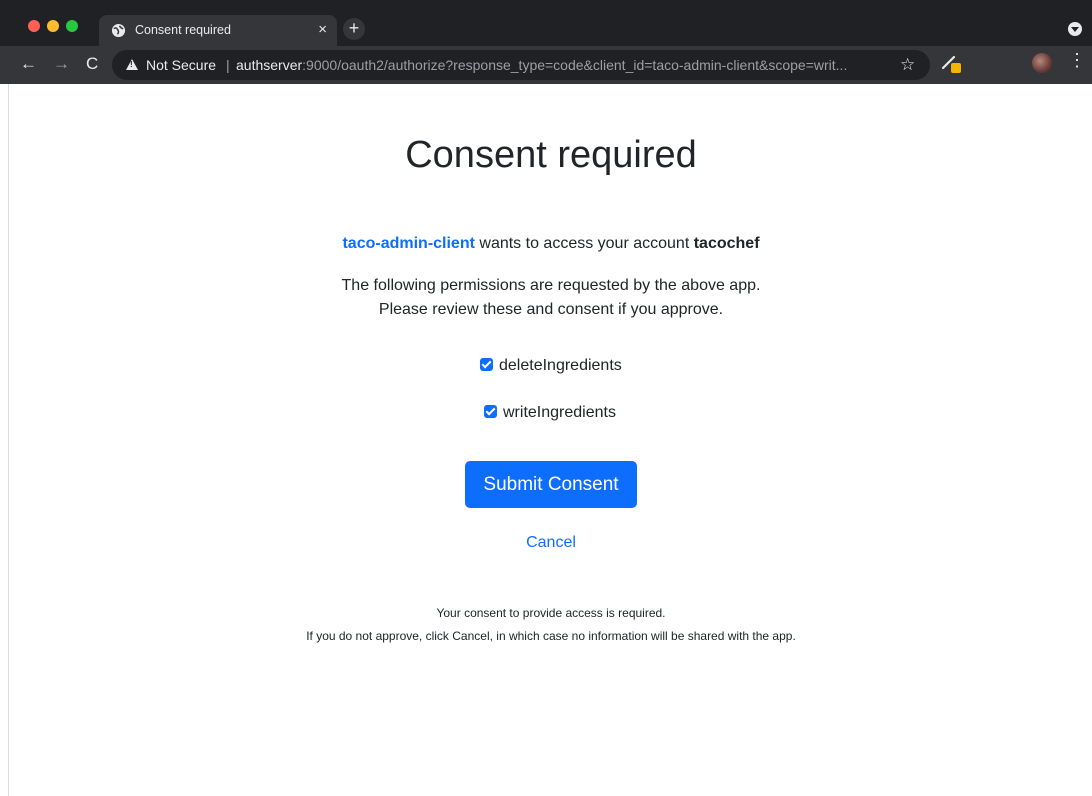  I want to click on client-id-link: taco-admin-client, so click(408, 243).